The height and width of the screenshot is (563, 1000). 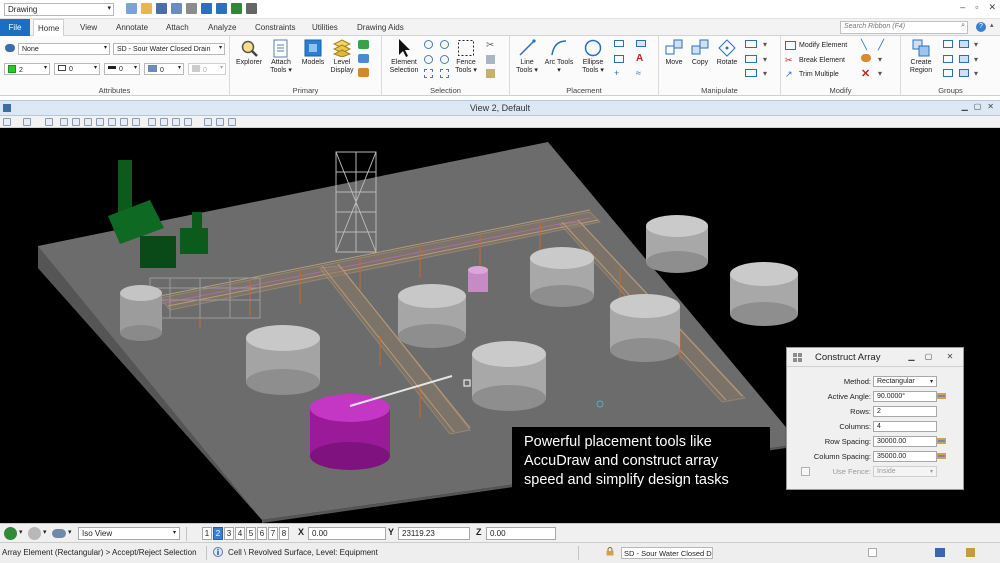 I want to click on view-orientation-combo: Iso View ▾, so click(x=129, y=533).